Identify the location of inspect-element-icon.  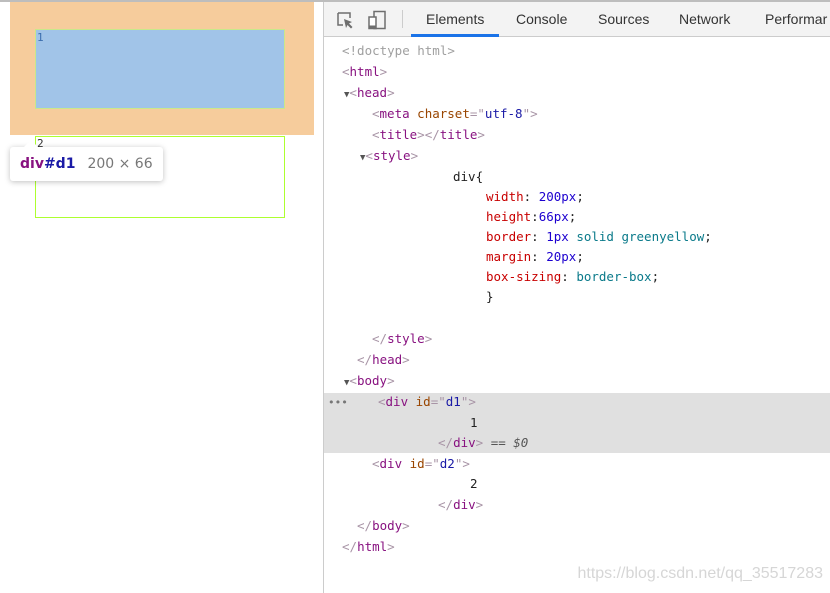
(345, 20).